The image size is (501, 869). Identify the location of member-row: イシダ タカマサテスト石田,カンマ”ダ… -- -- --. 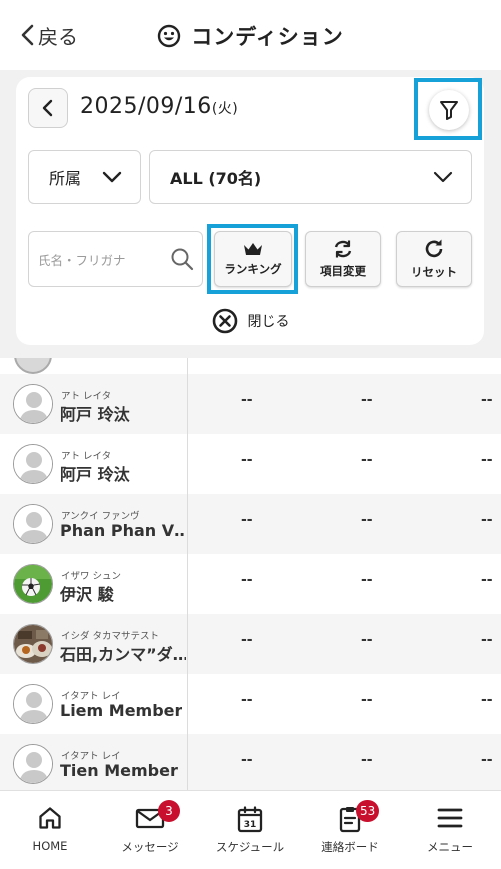
(250, 644).